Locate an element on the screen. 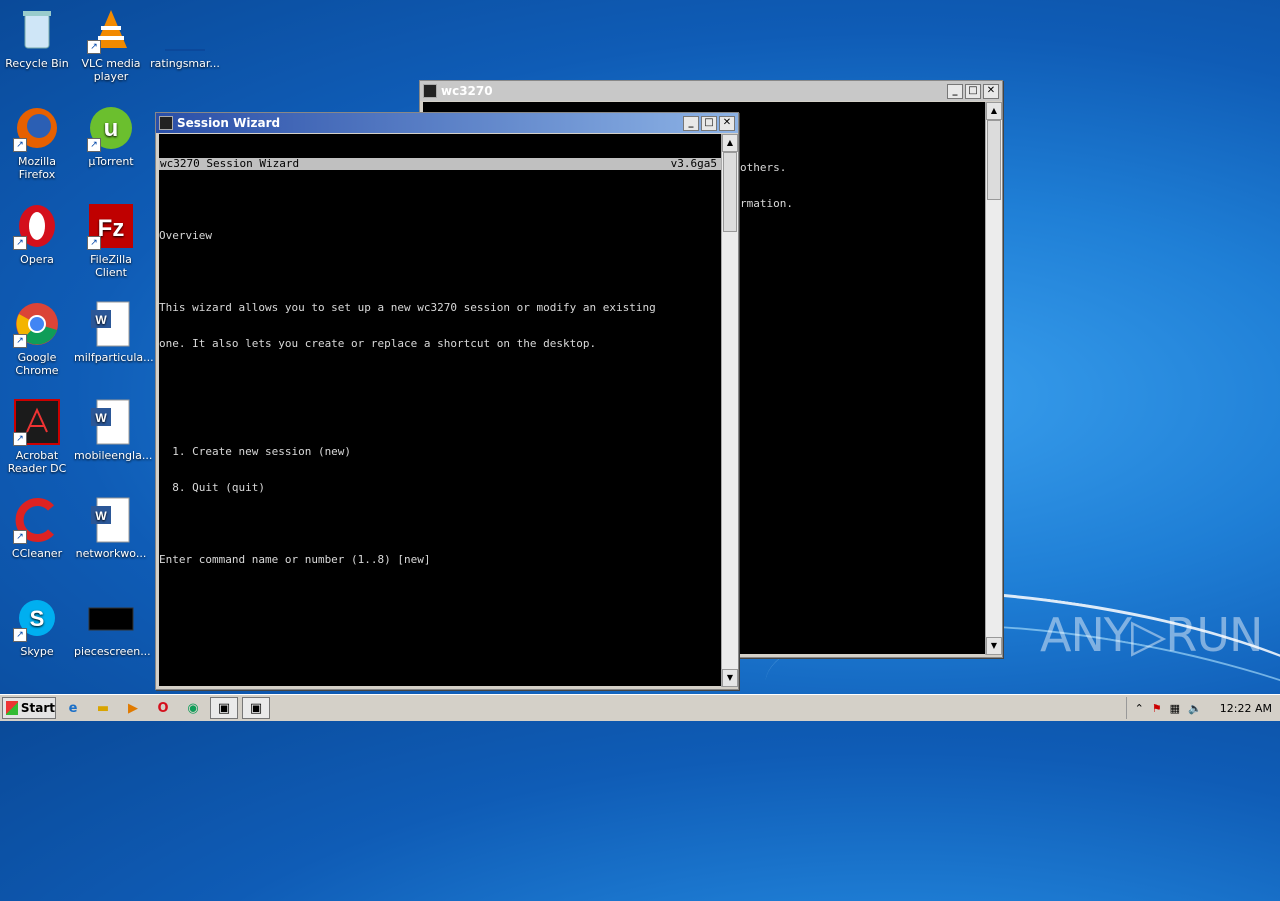 The width and height of the screenshot is (1280, 901). desktop-icon-label: Recycle Bin is located at coordinates (37, 63).